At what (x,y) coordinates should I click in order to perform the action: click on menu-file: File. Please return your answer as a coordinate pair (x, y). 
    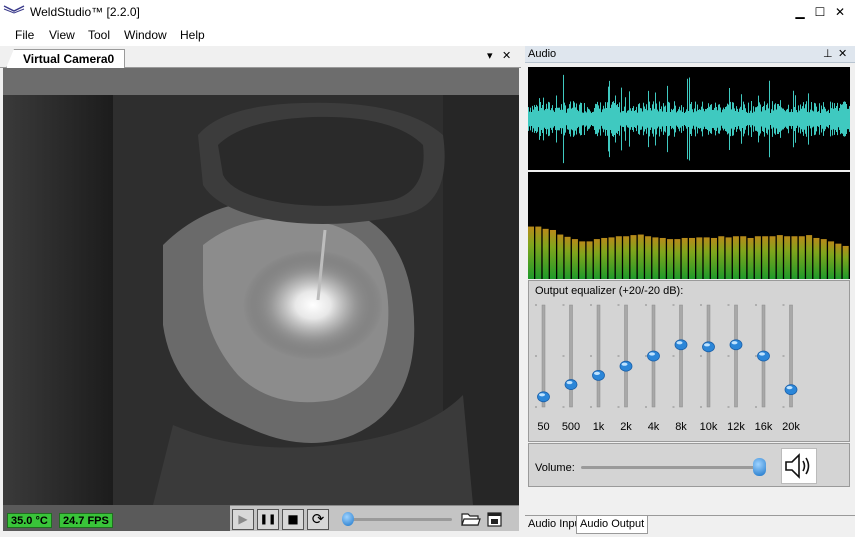
    Looking at the image, I should click on (24, 35).